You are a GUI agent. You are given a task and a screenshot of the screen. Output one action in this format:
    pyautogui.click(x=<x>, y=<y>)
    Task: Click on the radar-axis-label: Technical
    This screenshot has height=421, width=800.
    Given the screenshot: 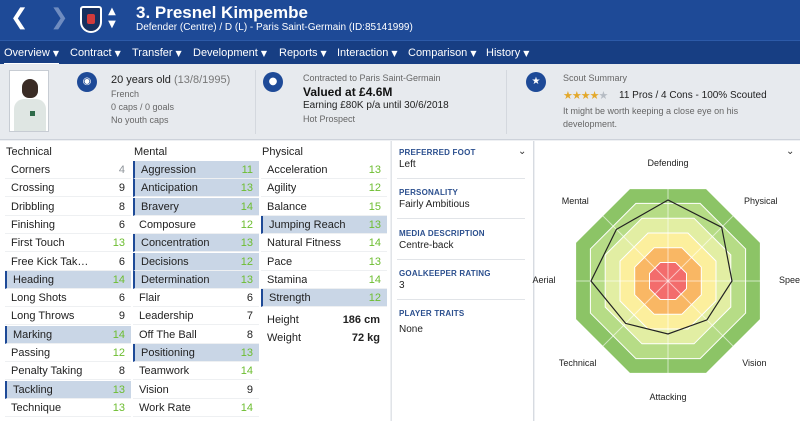 What is the action you would take?
    pyautogui.click(x=577, y=363)
    